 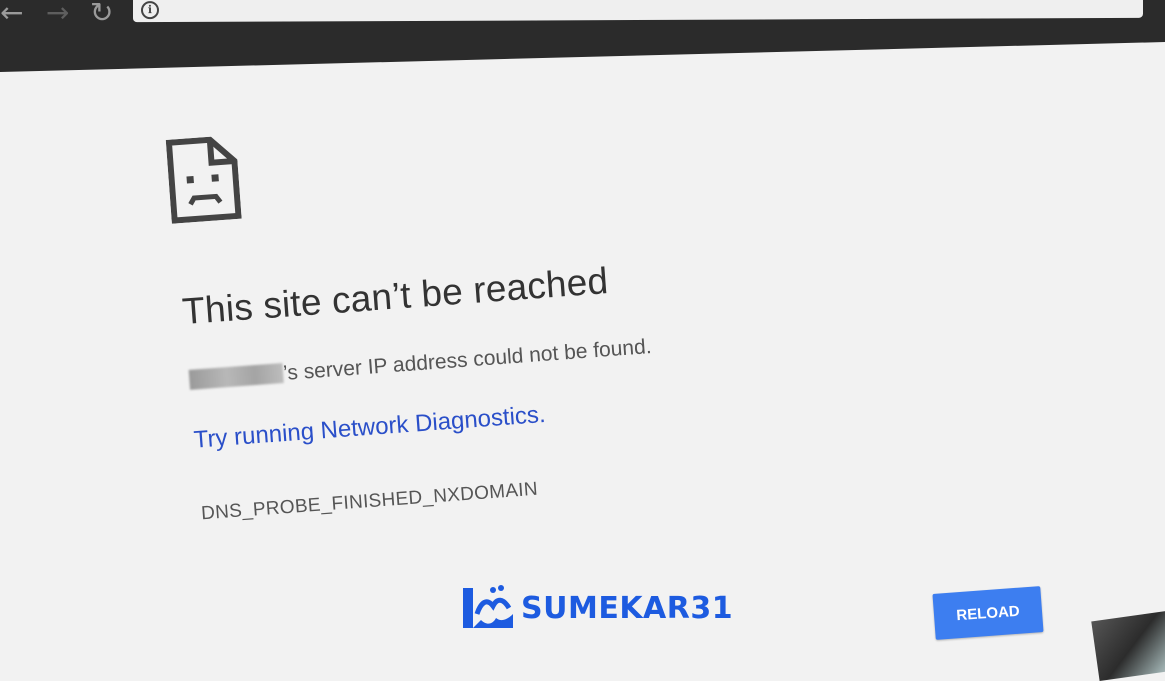 I want to click on error-detail: ’s server IP address could not be found., so click(x=420, y=363).